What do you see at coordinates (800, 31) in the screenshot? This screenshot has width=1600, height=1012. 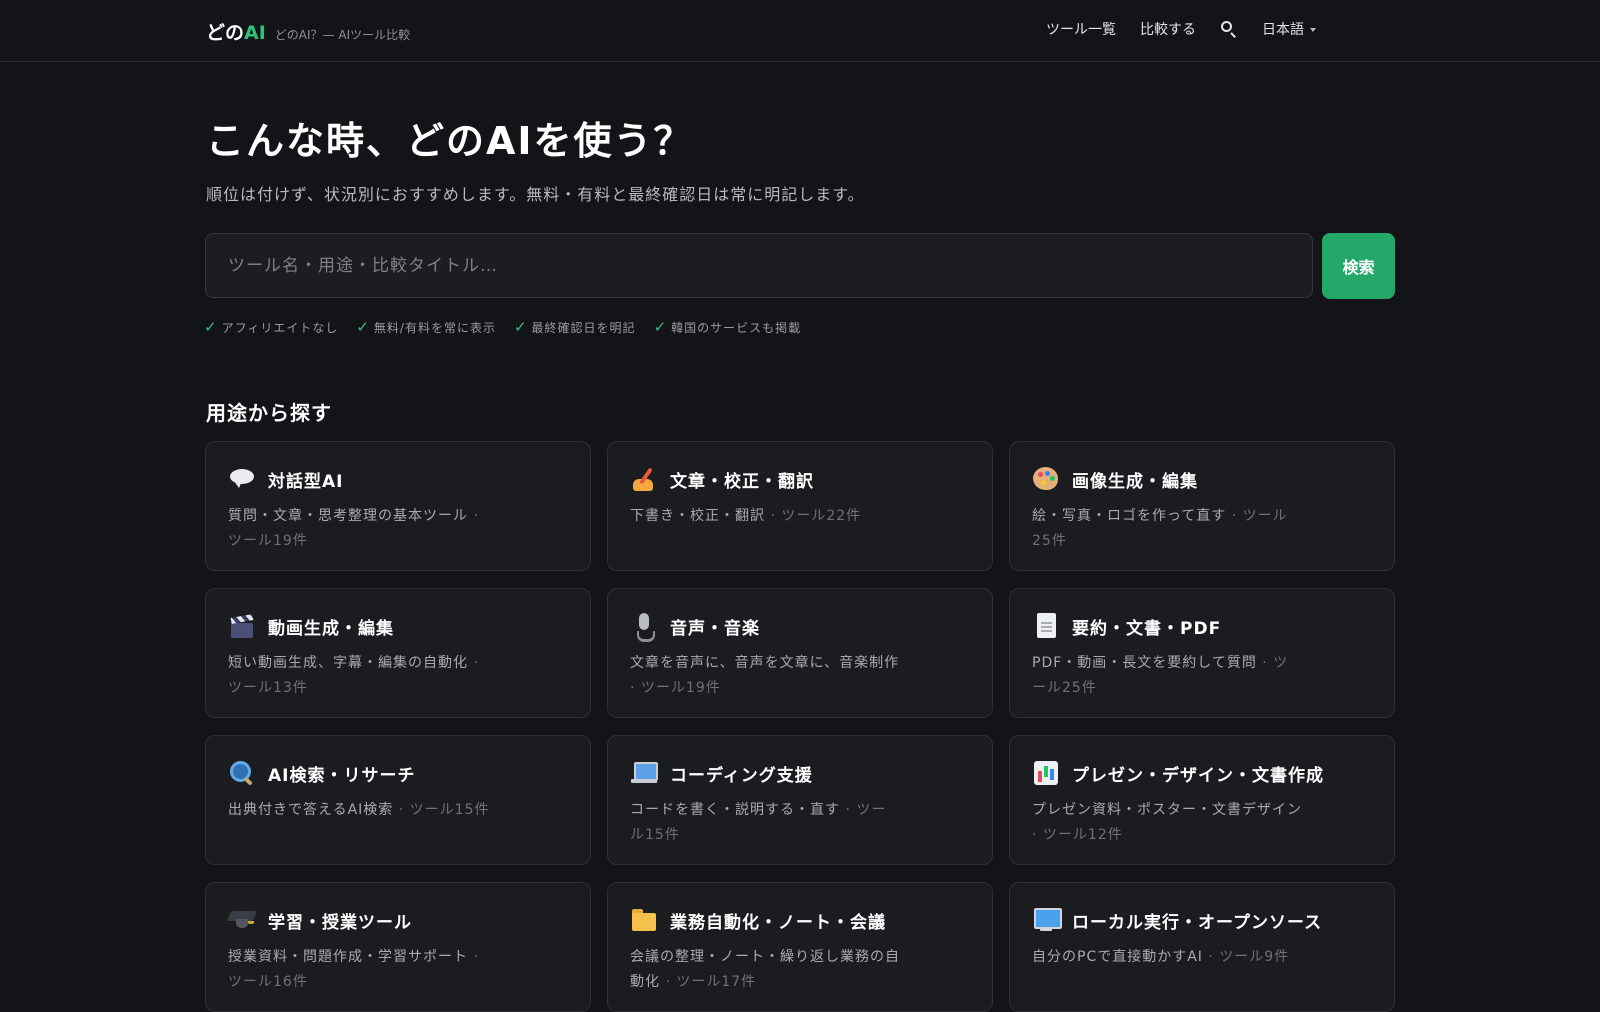 I see `top-navigation-bar: どのAI どのAI？— AIツール比較 ツール一覧 比較する 日本語` at bounding box center [800, 31].